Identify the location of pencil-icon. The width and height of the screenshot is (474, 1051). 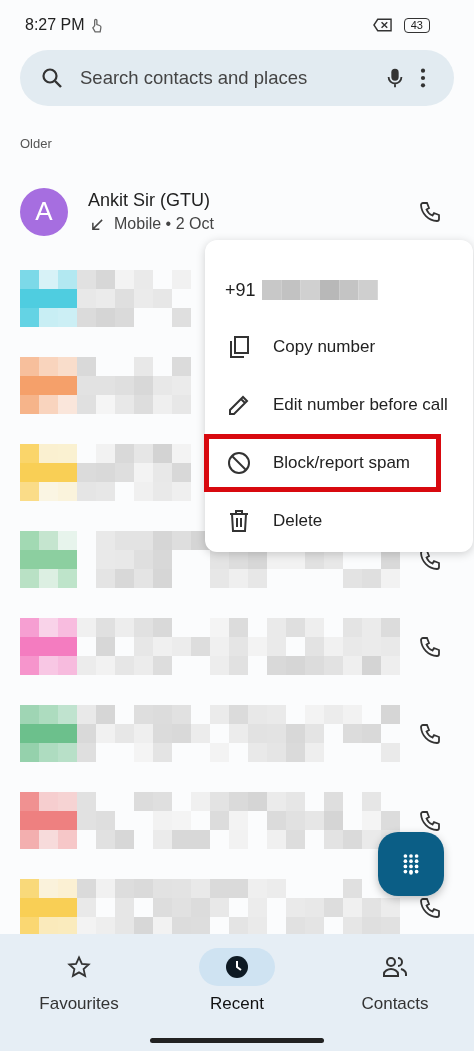
(239, 405).